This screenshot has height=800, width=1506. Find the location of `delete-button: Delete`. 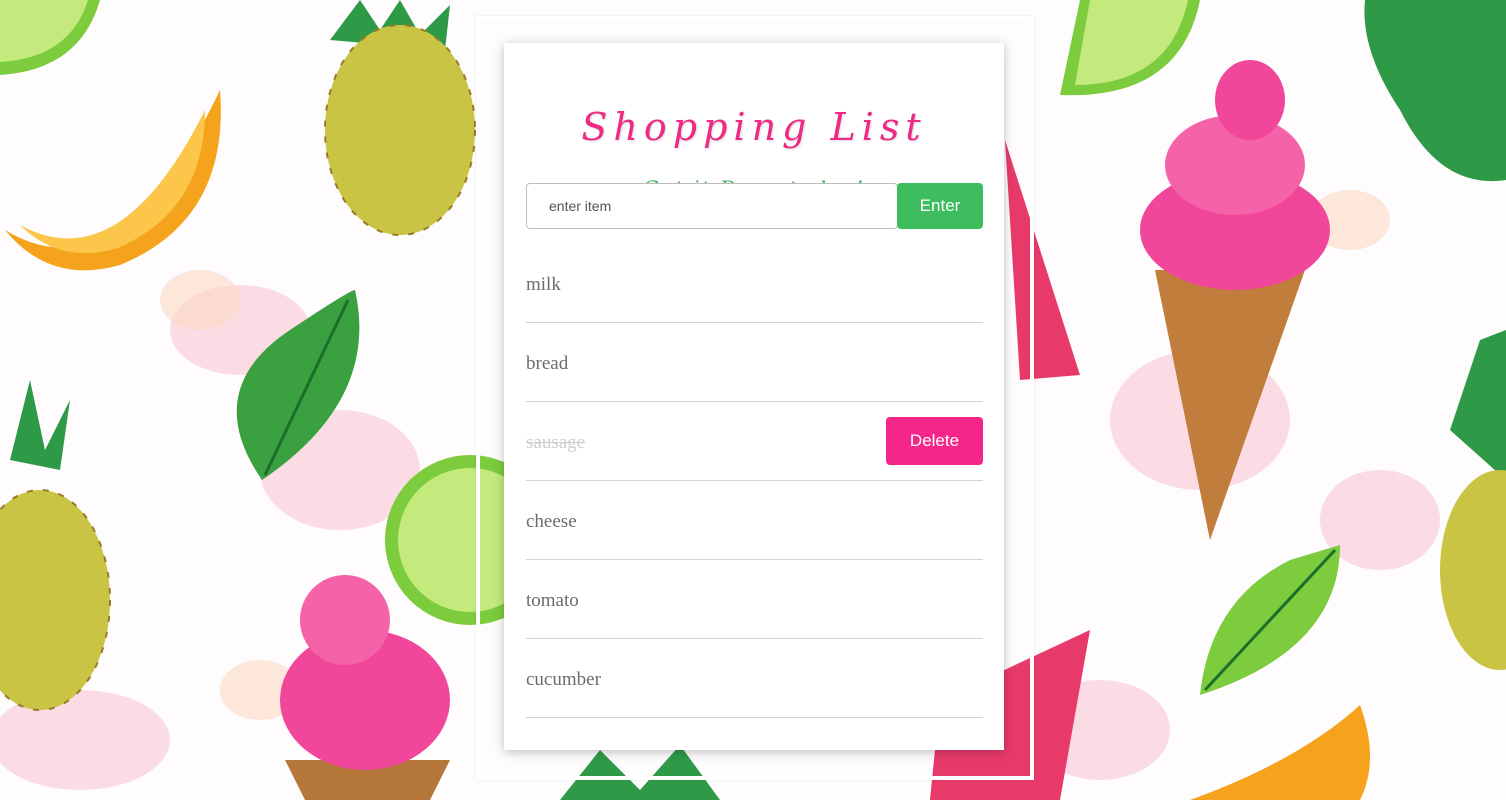

delete-button: Delete is located at coordinates (934, 441).